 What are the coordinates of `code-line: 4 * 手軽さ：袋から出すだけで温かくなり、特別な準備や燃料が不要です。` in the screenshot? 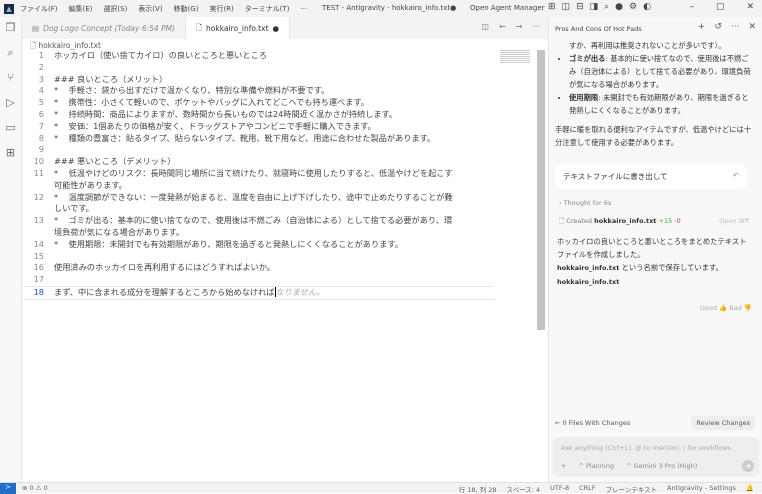 It's located at (279, 91).